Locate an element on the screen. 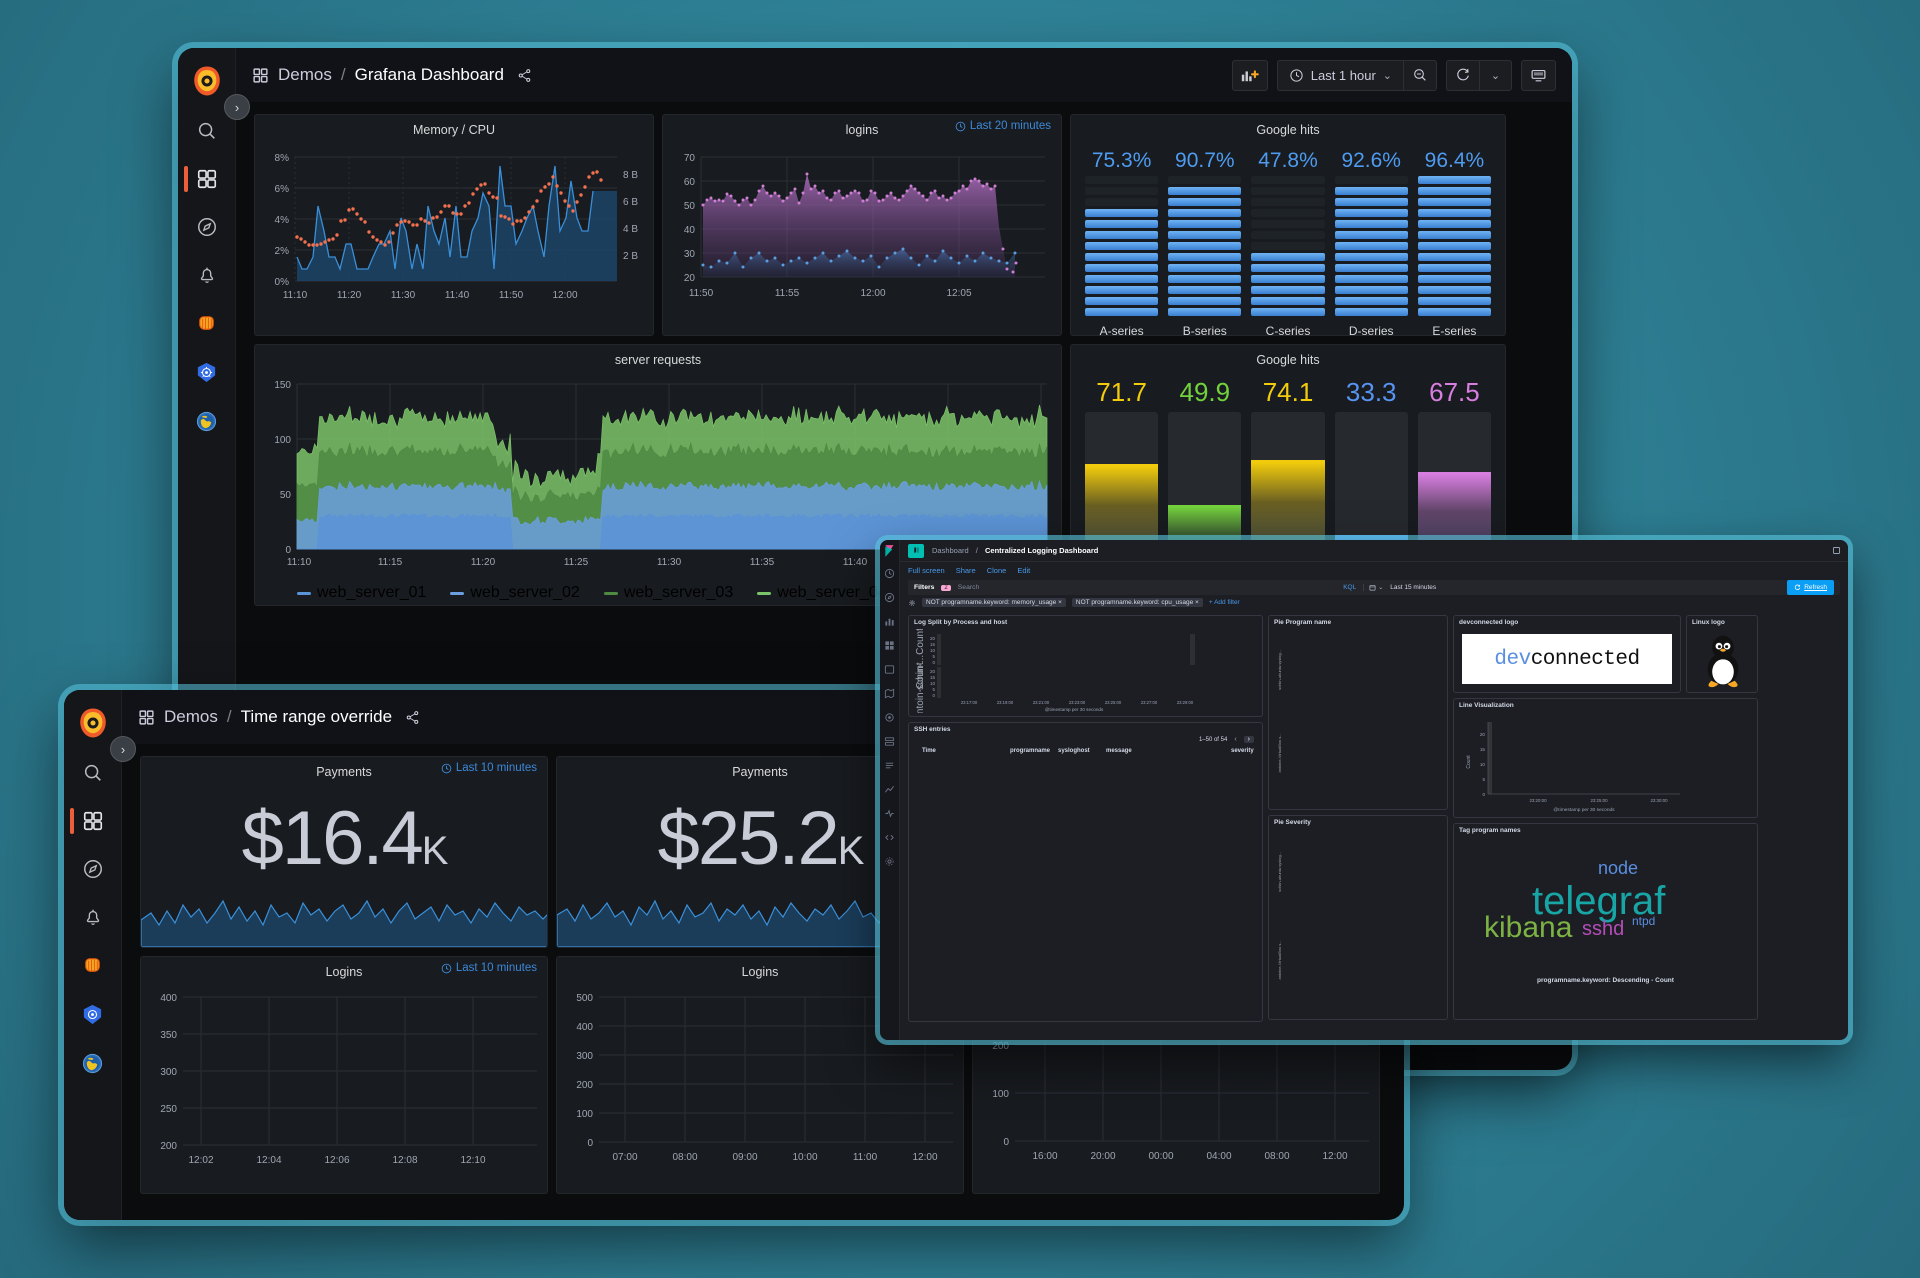  bar-gauge-cell is located at coordinates (1205, 257).